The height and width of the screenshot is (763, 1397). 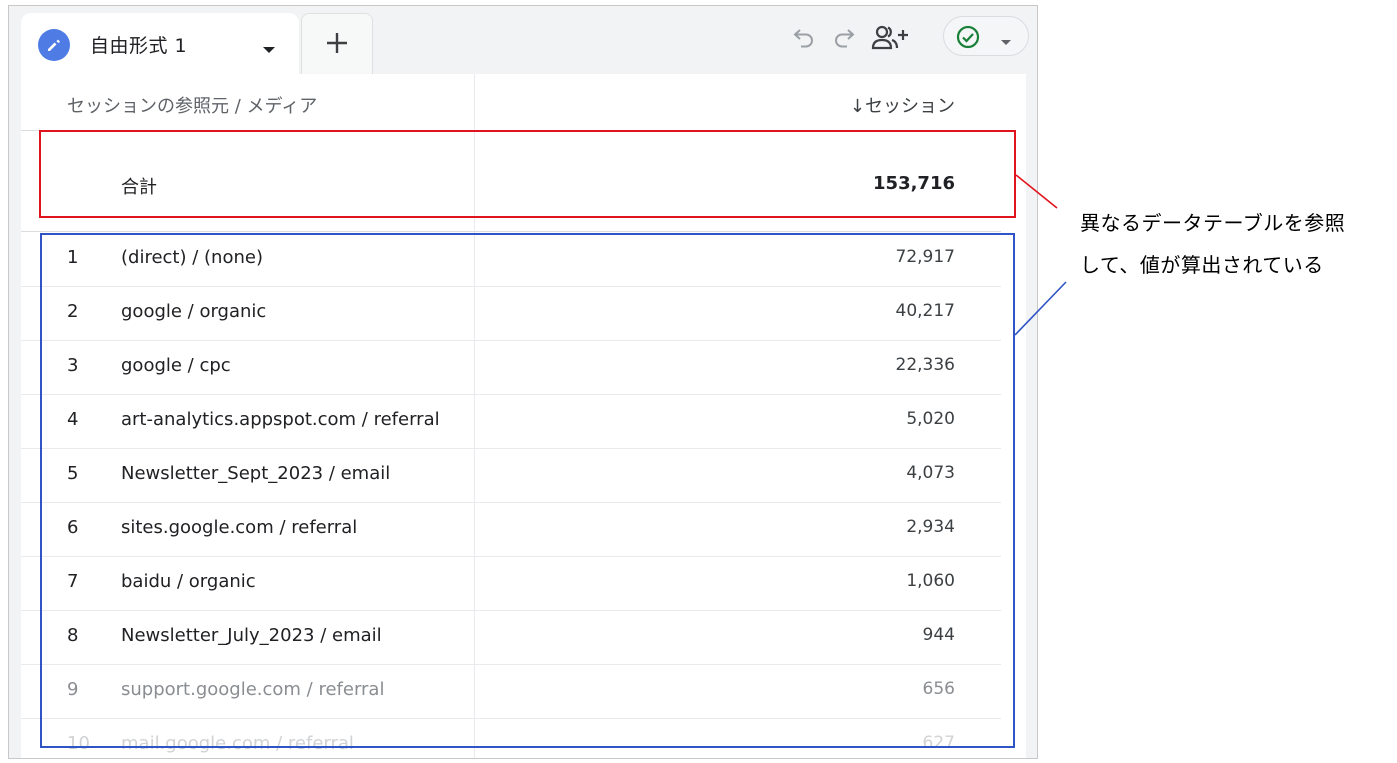 What do you see at coordinates (1202, 265) in the screenshot?
I see `annotation-line-2: して、値が算出されている` at bounding box center [1202, 265].